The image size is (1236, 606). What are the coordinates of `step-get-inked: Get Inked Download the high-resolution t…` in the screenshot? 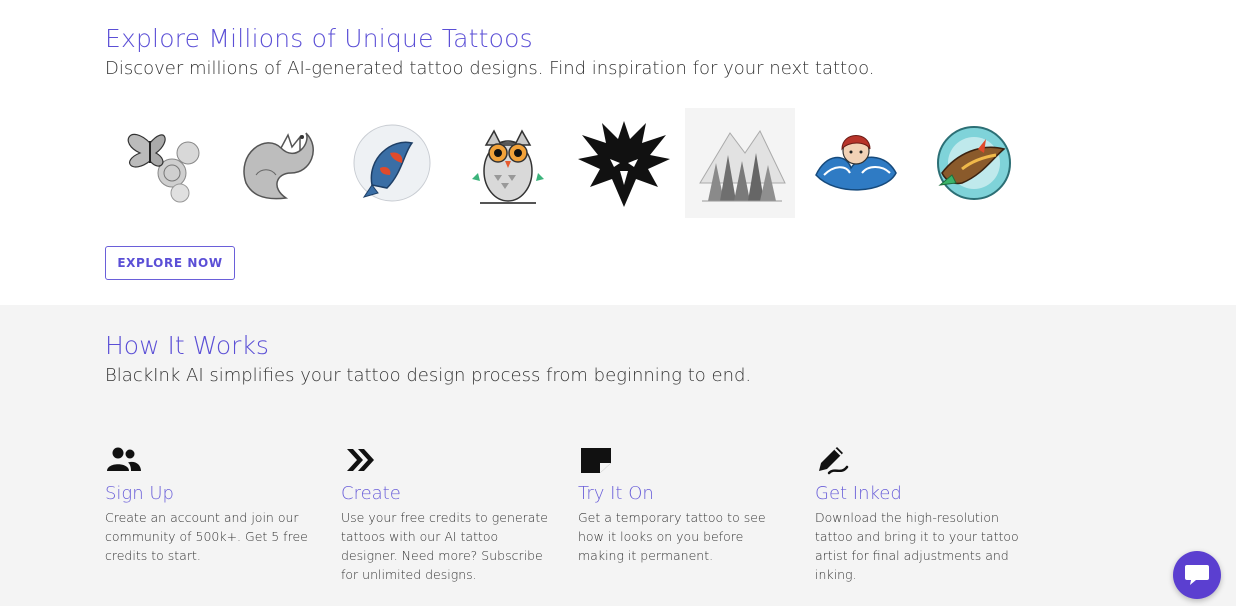 It's located at (922, 514).